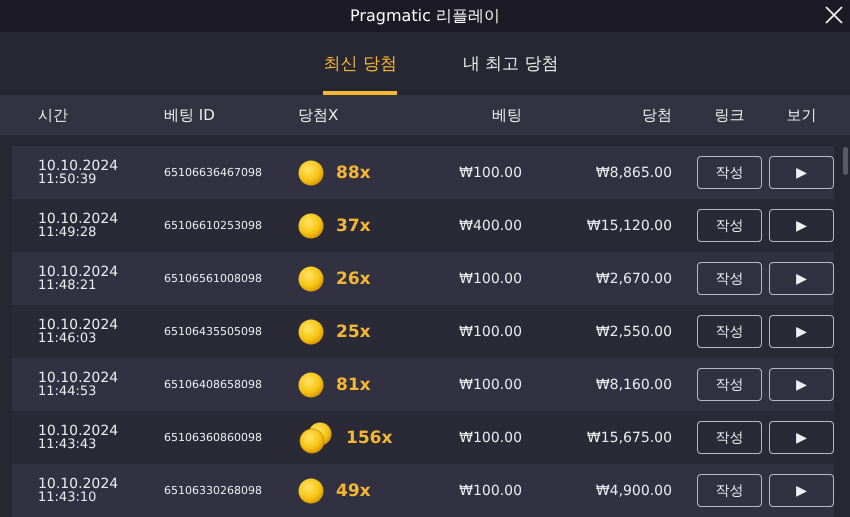 The width and height of the screenshot is (850, 517). I want to click on column-header: 당첨X, so click(319, 115).